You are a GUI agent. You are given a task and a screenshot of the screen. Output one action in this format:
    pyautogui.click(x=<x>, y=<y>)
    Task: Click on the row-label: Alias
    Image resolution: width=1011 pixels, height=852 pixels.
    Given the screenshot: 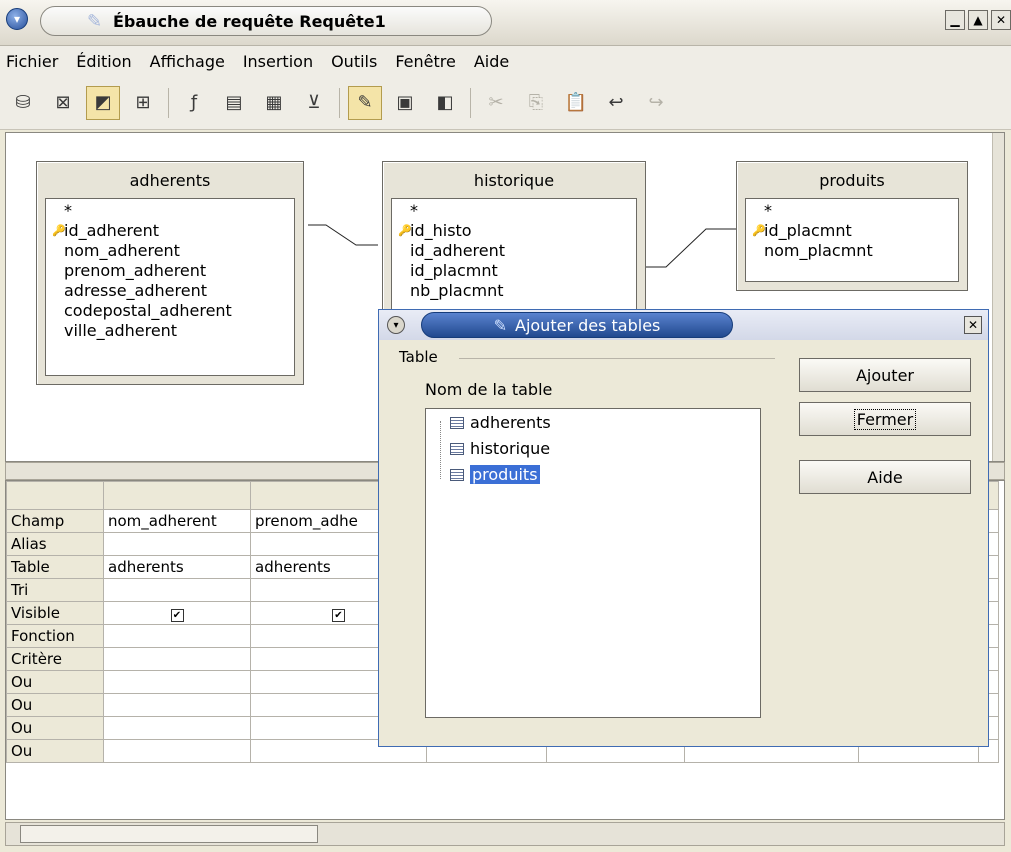 What is the action you would take?
    pyautogui.click(x=55, y=544)
    